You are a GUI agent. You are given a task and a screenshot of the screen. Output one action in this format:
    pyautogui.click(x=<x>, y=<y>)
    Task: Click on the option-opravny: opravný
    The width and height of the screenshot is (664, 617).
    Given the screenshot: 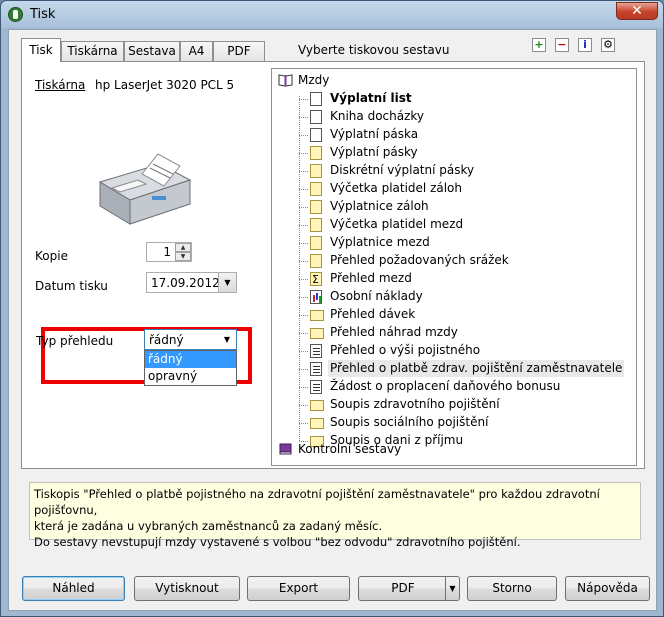 What is the action you would take?
    pyautogui.click(x=190, y=376)
    